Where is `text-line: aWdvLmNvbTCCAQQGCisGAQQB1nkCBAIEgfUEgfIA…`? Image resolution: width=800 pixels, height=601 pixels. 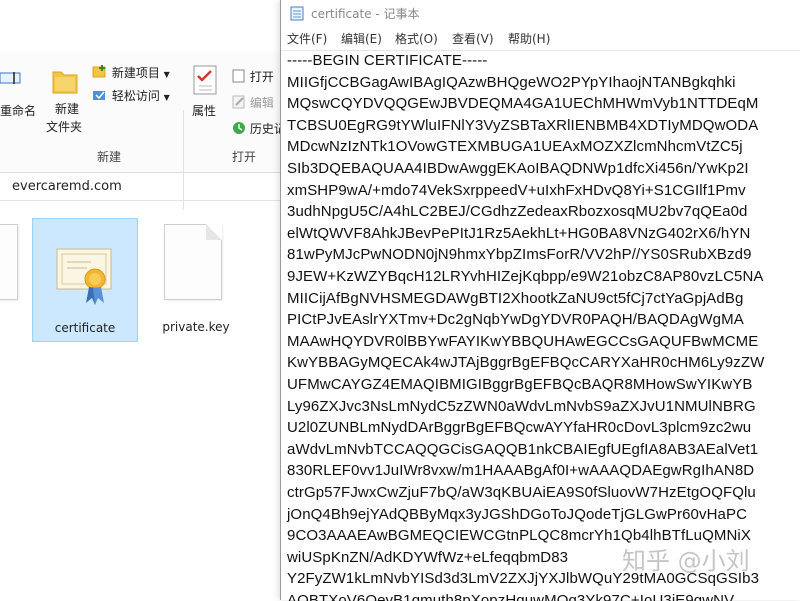
text-line: aWdvLmNvbTCCAQQGCisGAQQB1nkCBAIEgfUEgfIA… is located at coordinates (523, 449).